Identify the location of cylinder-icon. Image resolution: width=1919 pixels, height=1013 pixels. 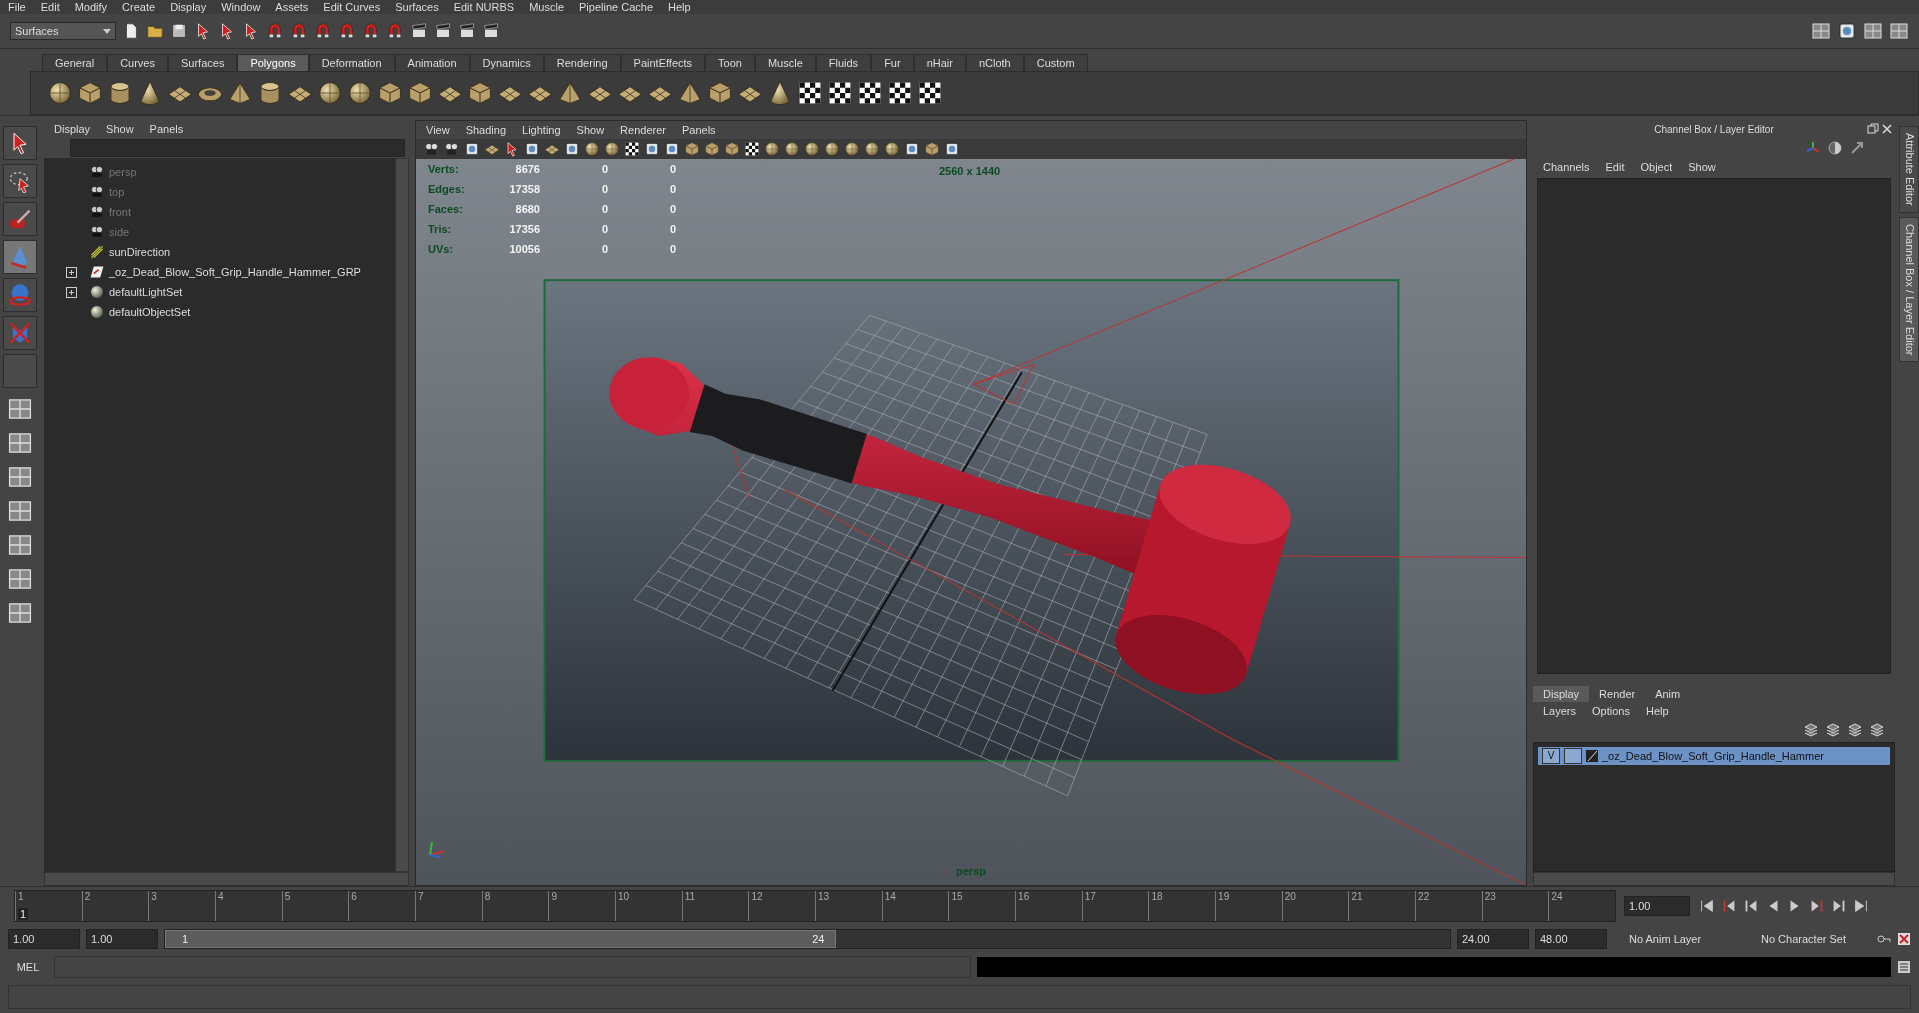
(120, 93).